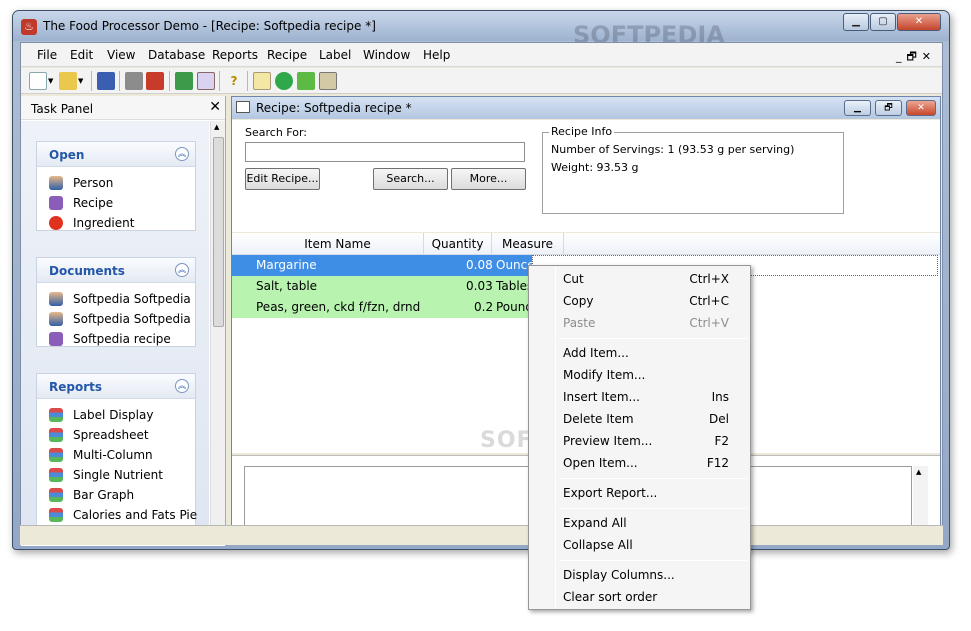  I want to click on menu-help: Help, so click(436, 55).